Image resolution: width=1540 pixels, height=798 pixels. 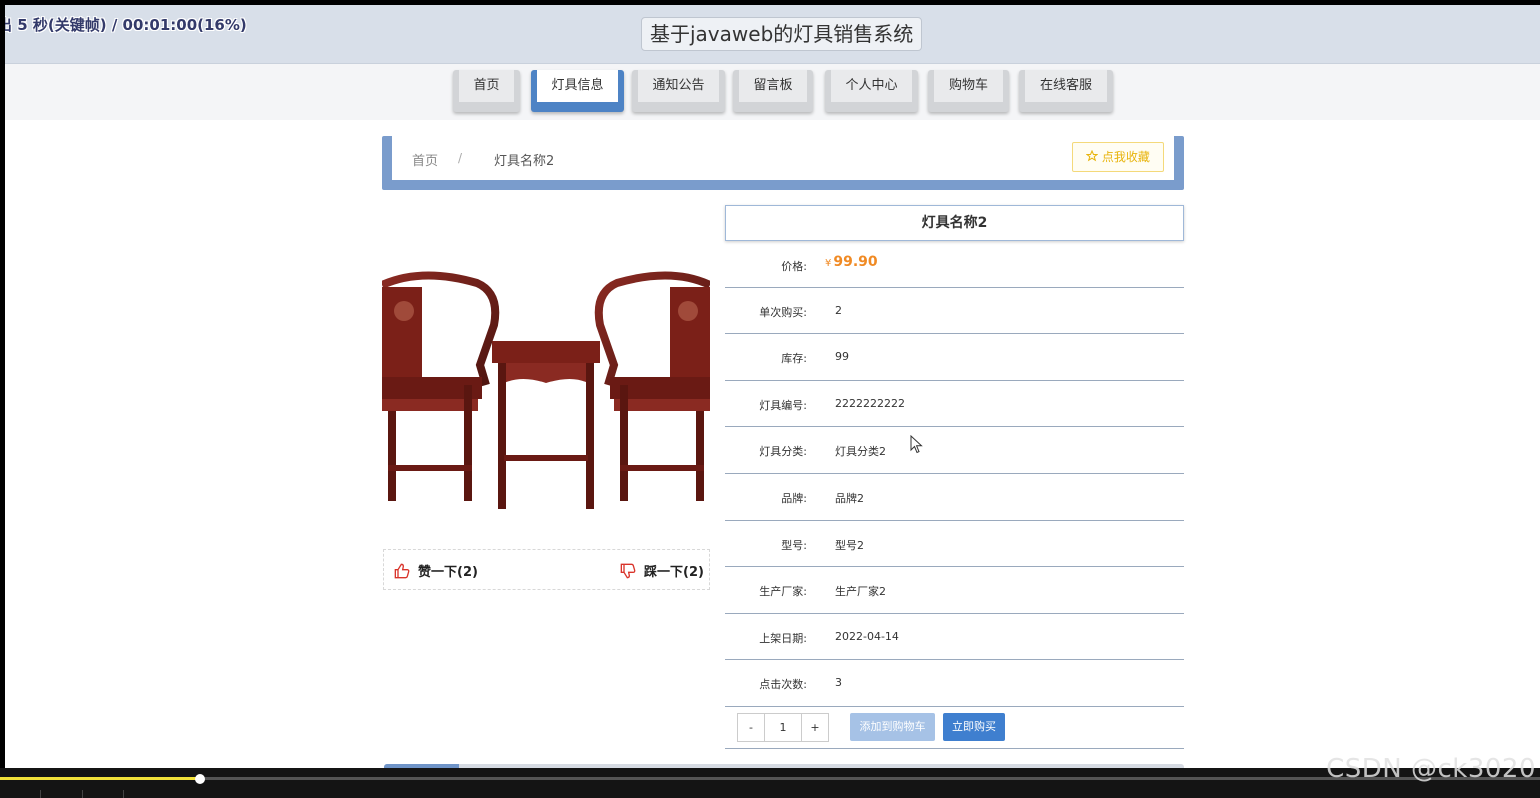 What do you see at coordinates (838, 683) in the screenshot?
I see `info-value: 3` at bounding box center [838, 683].